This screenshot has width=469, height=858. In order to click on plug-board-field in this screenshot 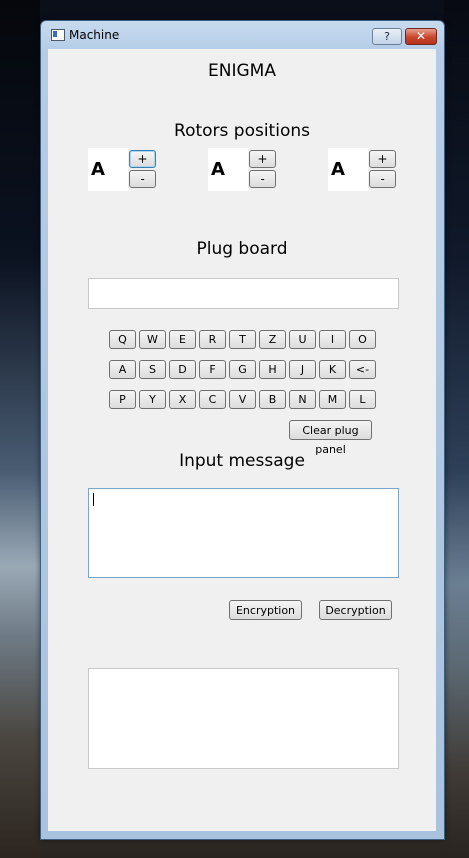, I will do `click(243, 293)`.